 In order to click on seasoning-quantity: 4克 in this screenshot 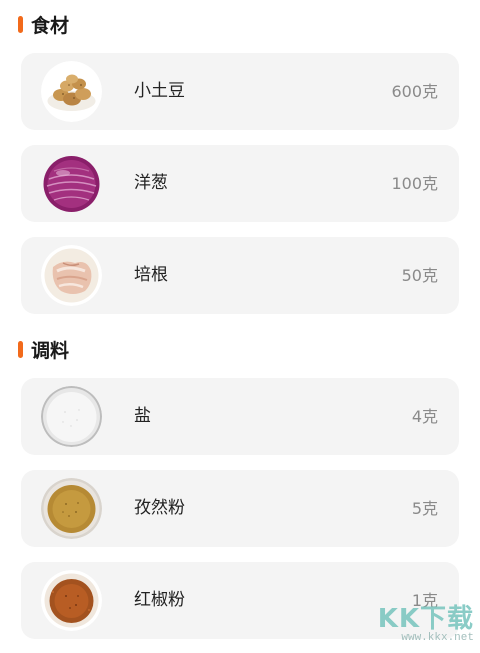, I will do `click(424, 416)`.